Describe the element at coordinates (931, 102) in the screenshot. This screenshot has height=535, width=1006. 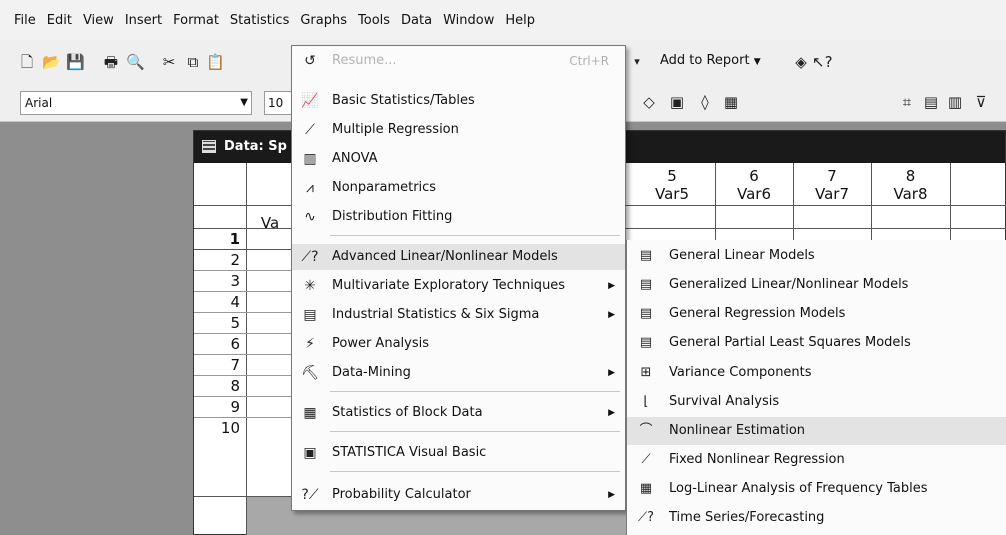
I see `sheet-icon: ▤` at that location.